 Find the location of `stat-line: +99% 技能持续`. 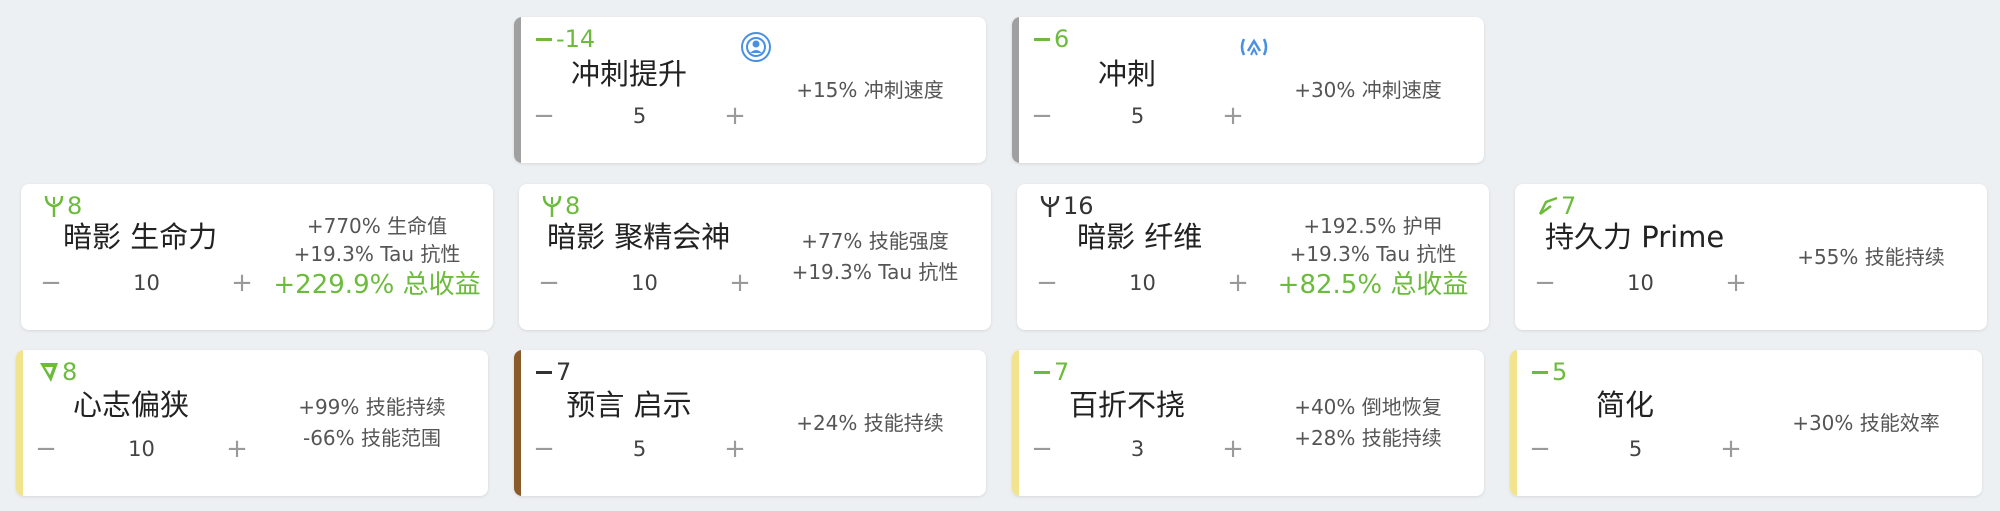

stat-line: +99% 技能持续 is located at coordinates (372, 407).